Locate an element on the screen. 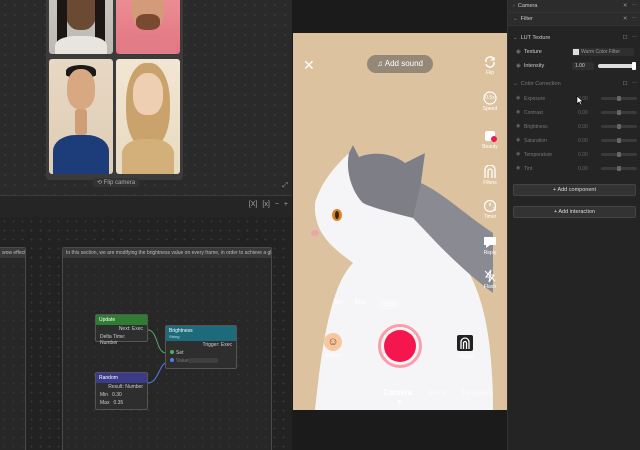  mode-quick: Quick is located at coordinates (436, 392).